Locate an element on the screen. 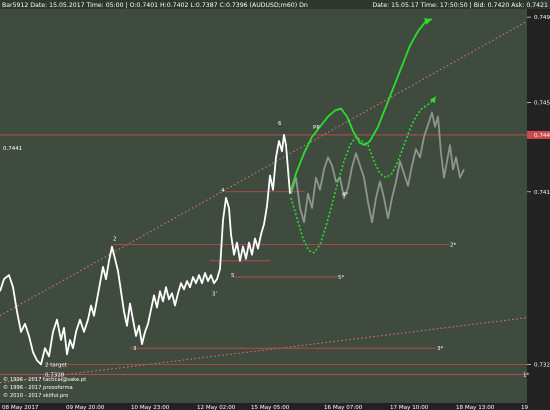 This screenshot has width=550, height=410. price-tick-label: 0.7413 is located at coordinates (542, 193).